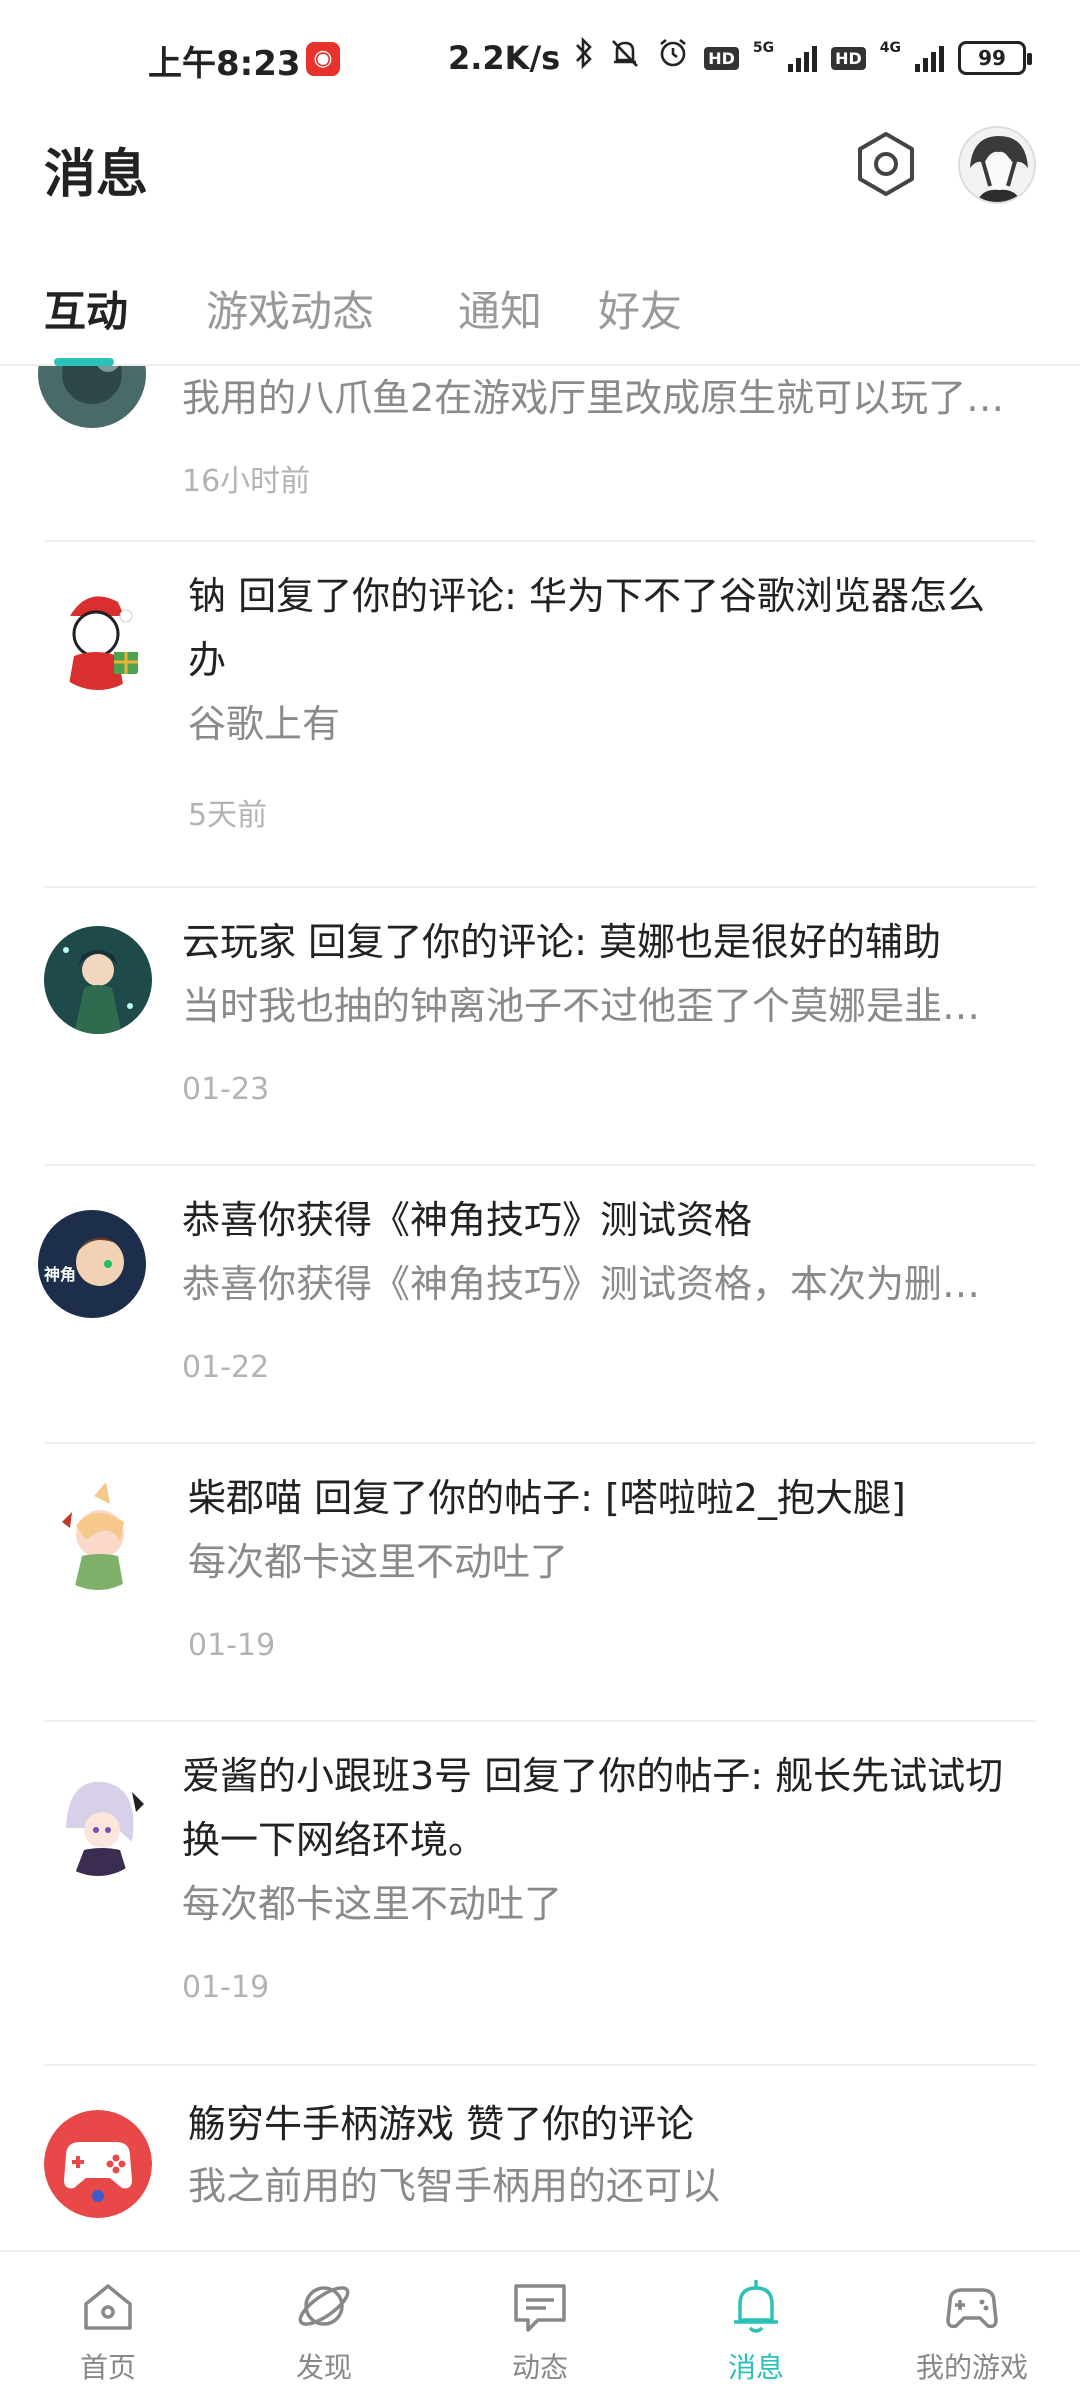 This screenshot has height=2400, width=1080. I want to click on nav-my-games-label: 我的游戏, so click(971, 2367).